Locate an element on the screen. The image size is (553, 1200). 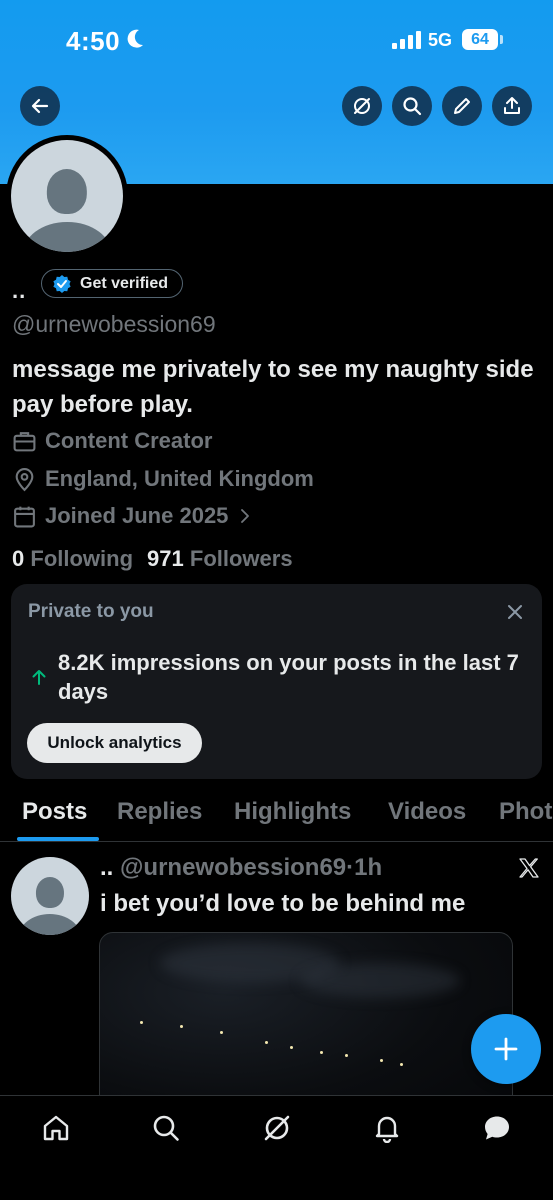
get-verified-button: Get verified is located at coordinates (112, 283).